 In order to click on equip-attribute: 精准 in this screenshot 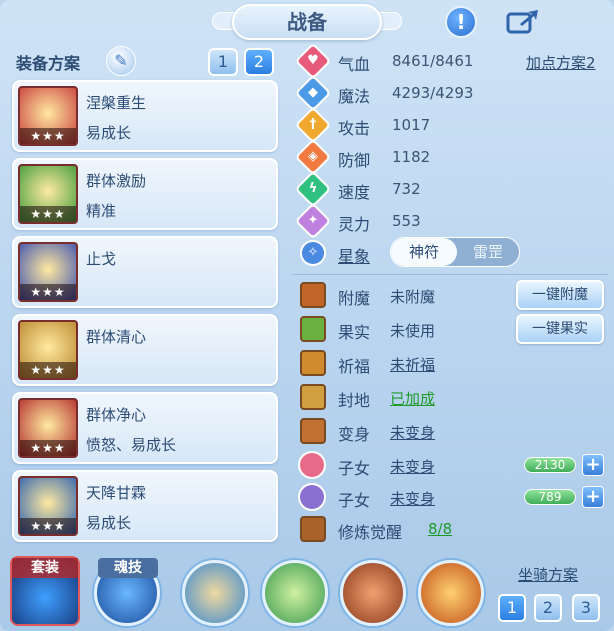, I will do `click(101, 211)`.